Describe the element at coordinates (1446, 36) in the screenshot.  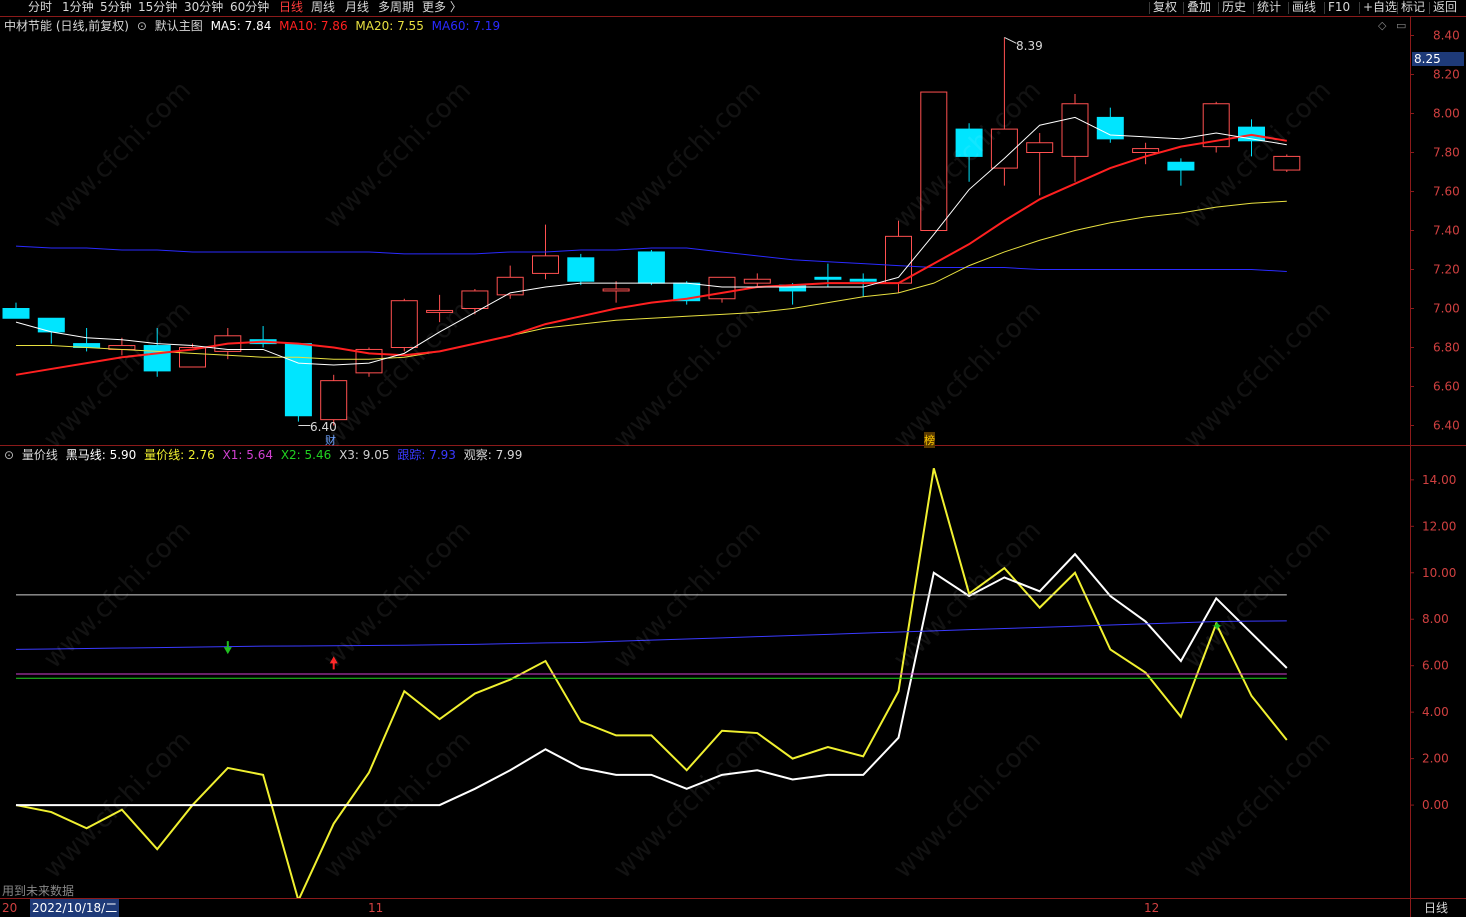
I see `price-tick-label: 8.40` at that location.